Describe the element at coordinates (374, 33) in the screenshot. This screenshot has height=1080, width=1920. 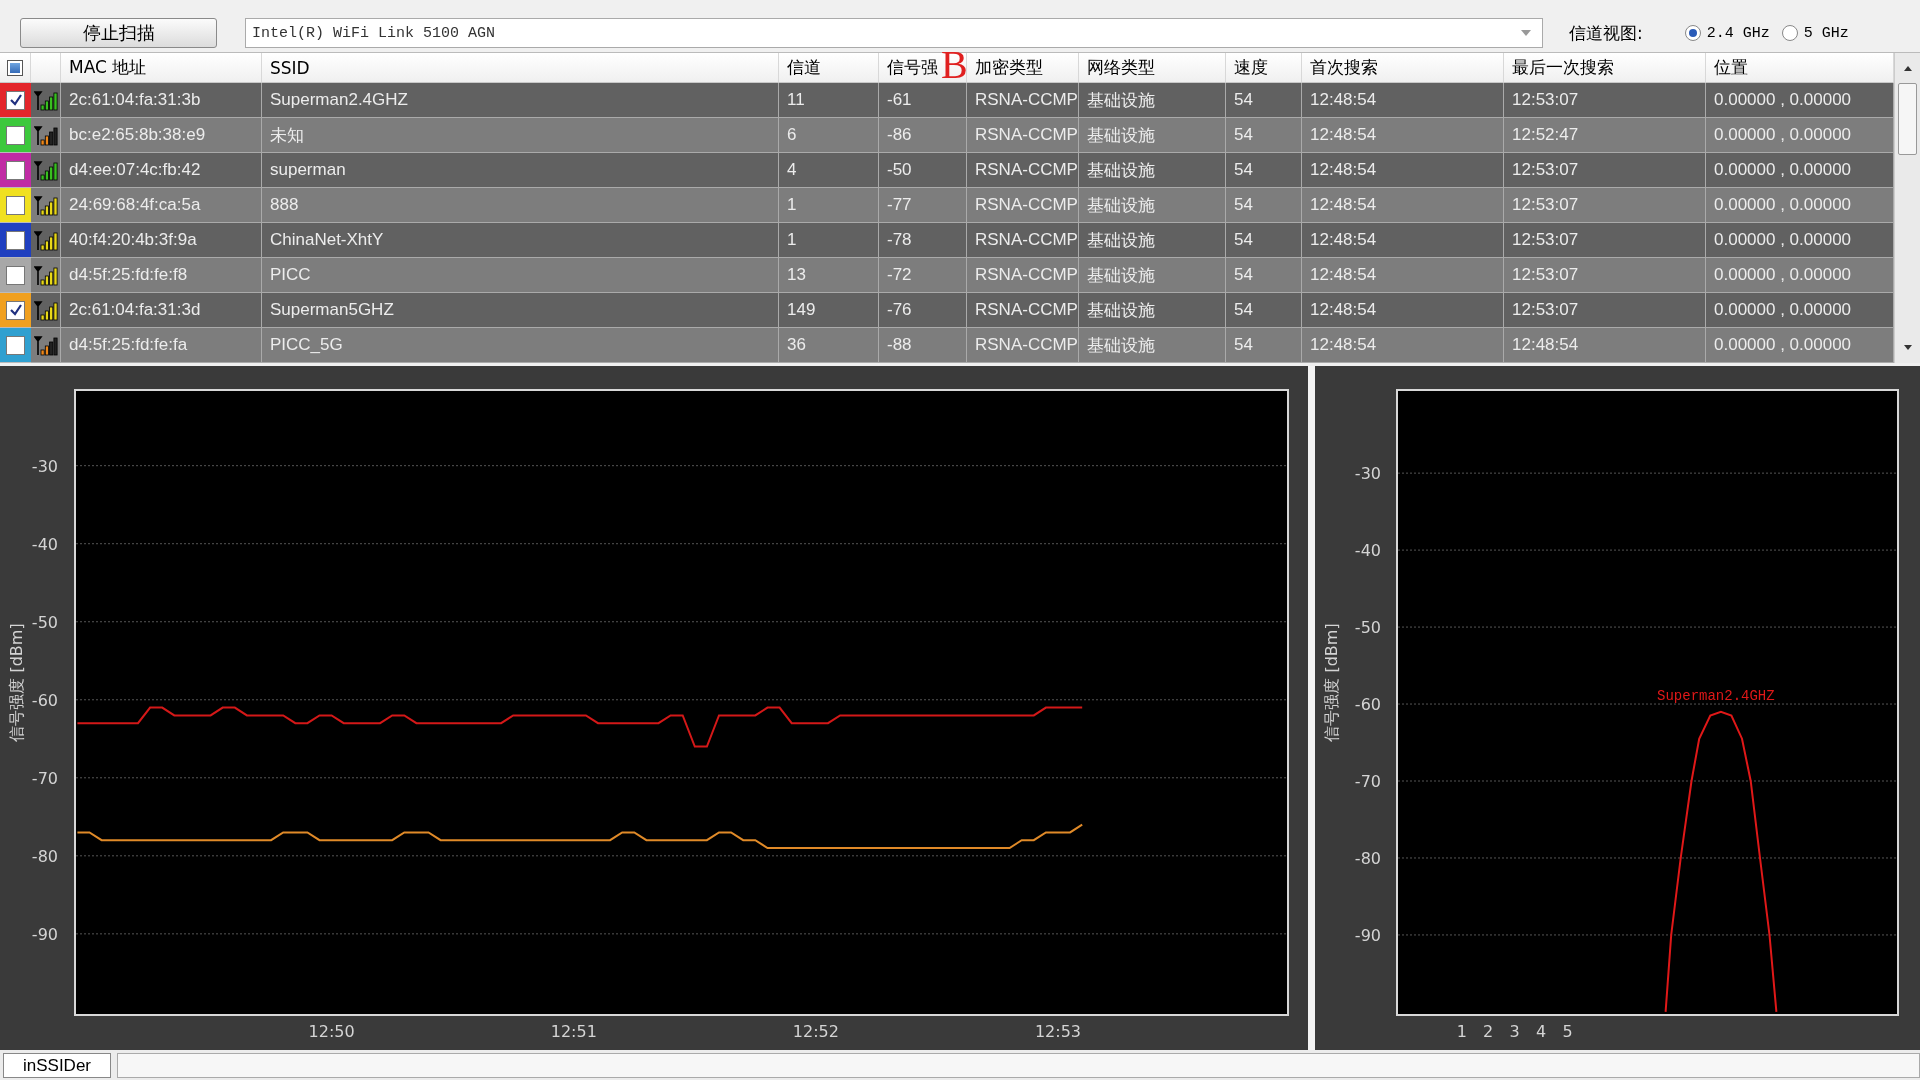
I see `dropdown-value: Intel(R) WiFi Link 5100 AGN` at that location.